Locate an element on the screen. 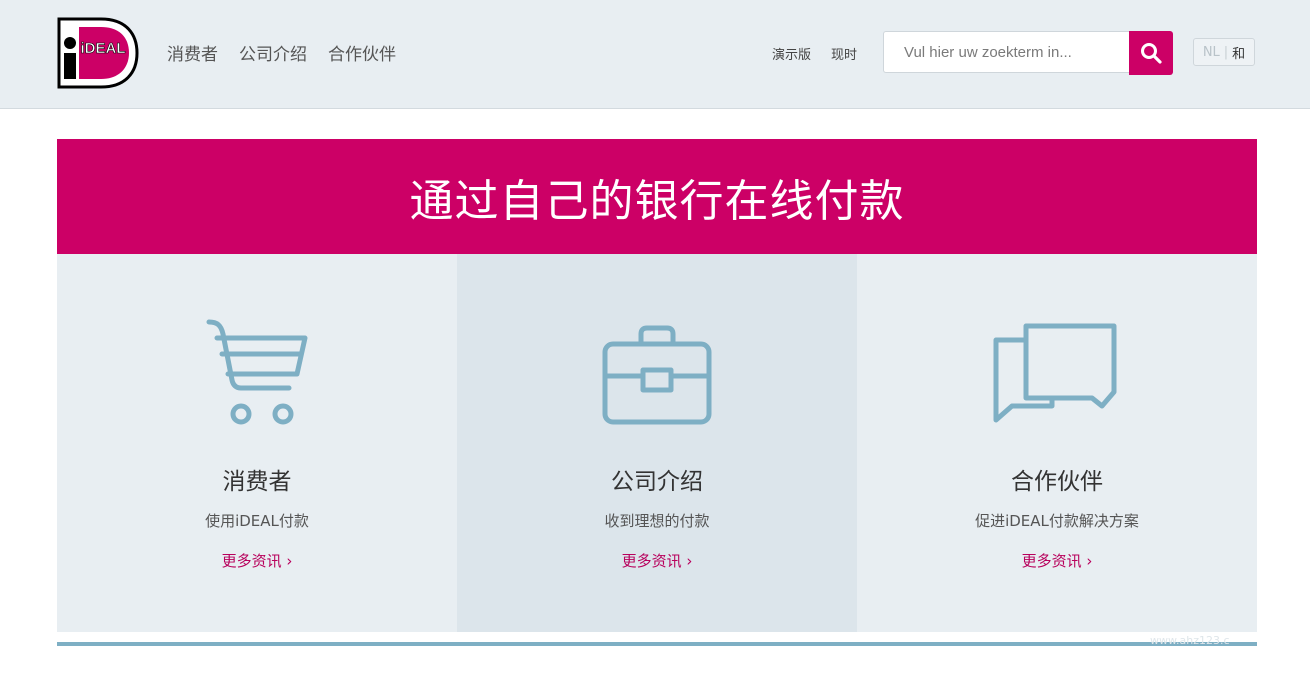 The height and width of the screenshot is (676, 1310). language-switcher: NL | 和 is located at coordinates (1224, 52).